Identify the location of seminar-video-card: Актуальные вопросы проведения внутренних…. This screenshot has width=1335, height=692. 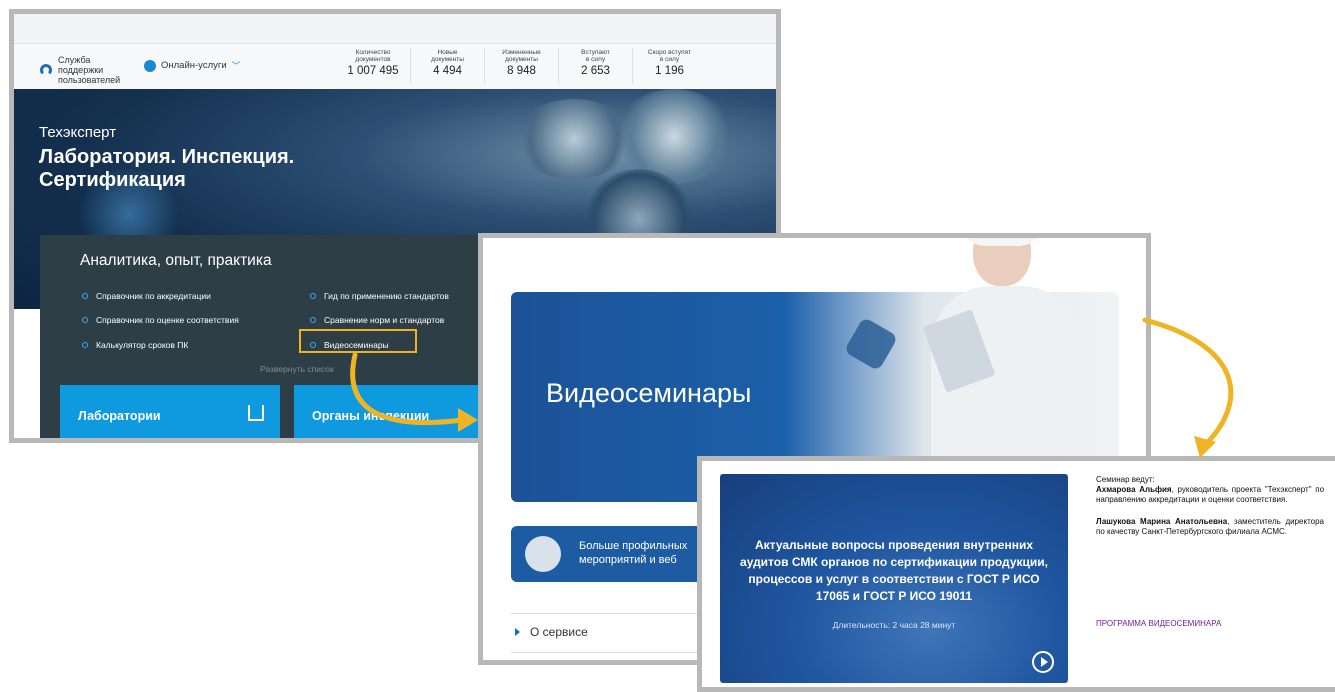
(894, 578).